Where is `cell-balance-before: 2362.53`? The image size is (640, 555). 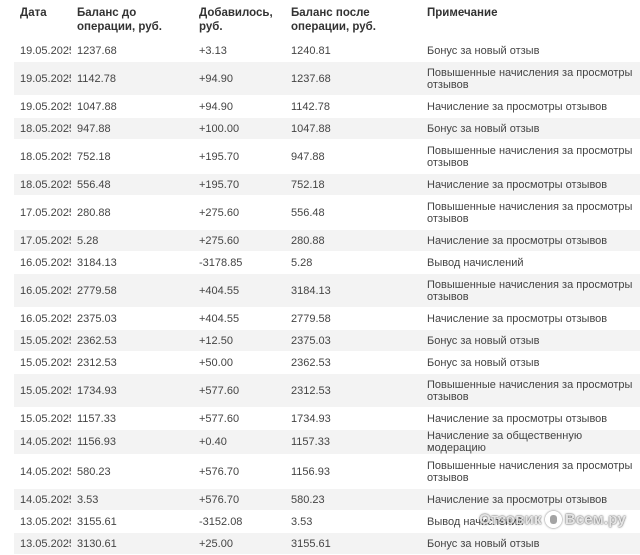 cell-balance-before: 2362.53 is located at coordinates (132, 340).